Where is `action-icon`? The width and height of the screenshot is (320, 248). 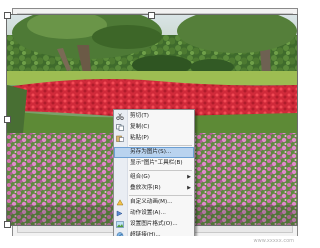
action-icon is located at coordinates (119, 213).